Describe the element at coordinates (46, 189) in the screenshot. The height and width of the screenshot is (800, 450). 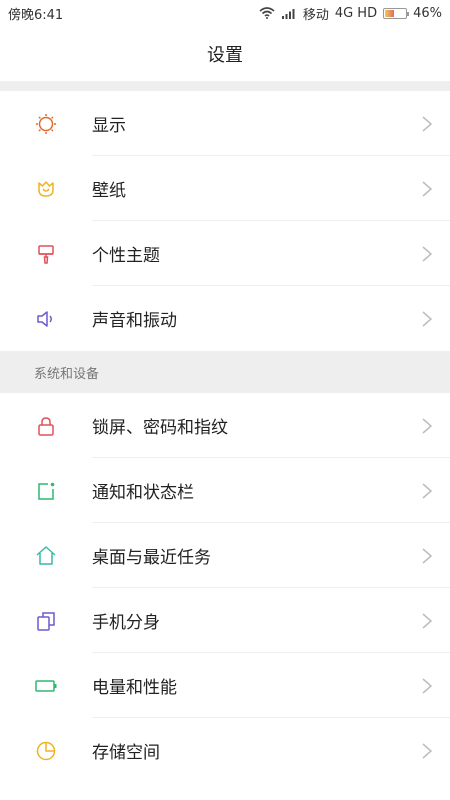
I see `flower-icon` at that location.